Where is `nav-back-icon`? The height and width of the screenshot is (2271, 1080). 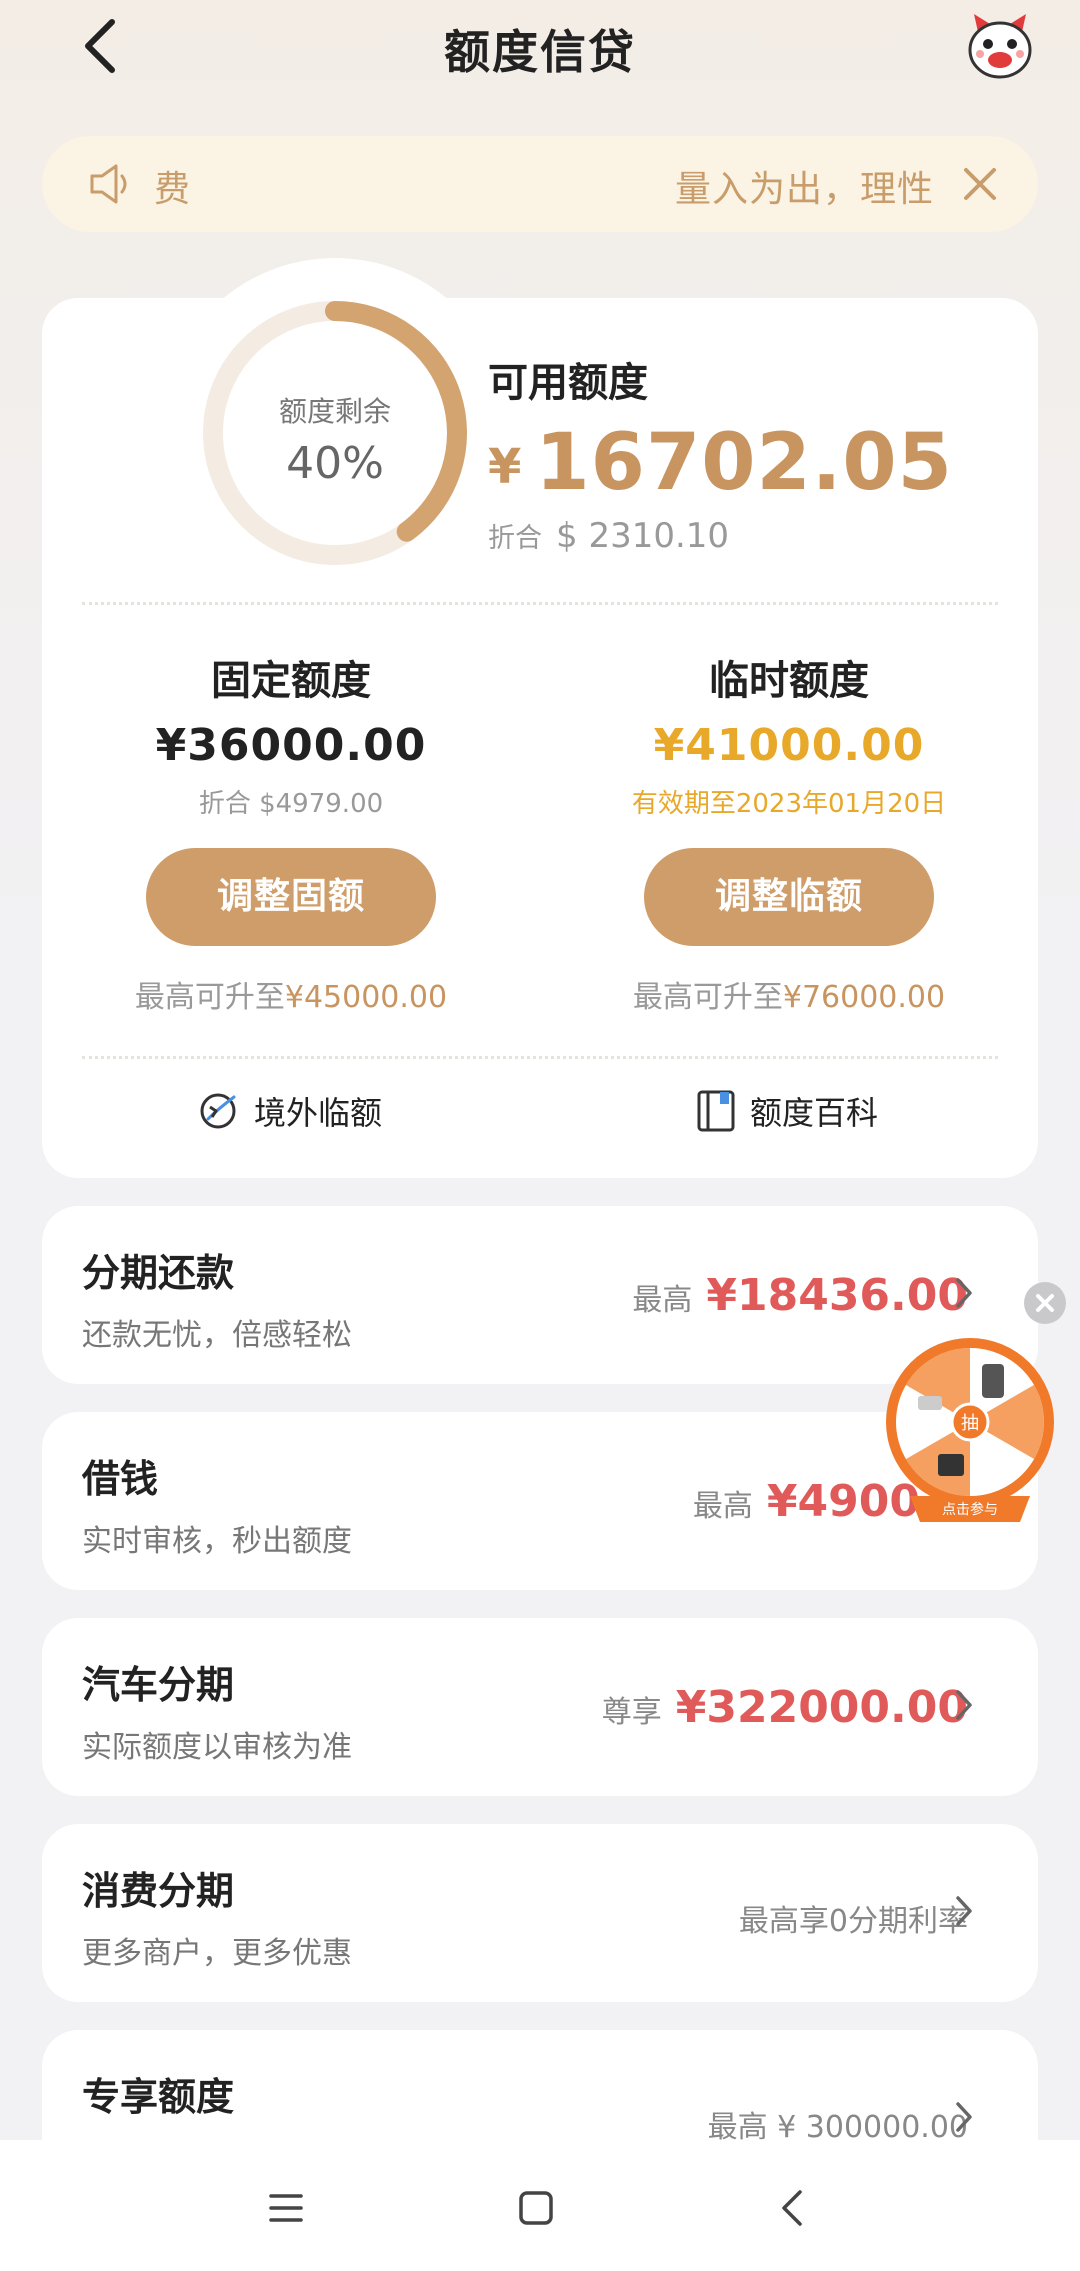 nav-back-icon is located at coordinates (792, 2208).